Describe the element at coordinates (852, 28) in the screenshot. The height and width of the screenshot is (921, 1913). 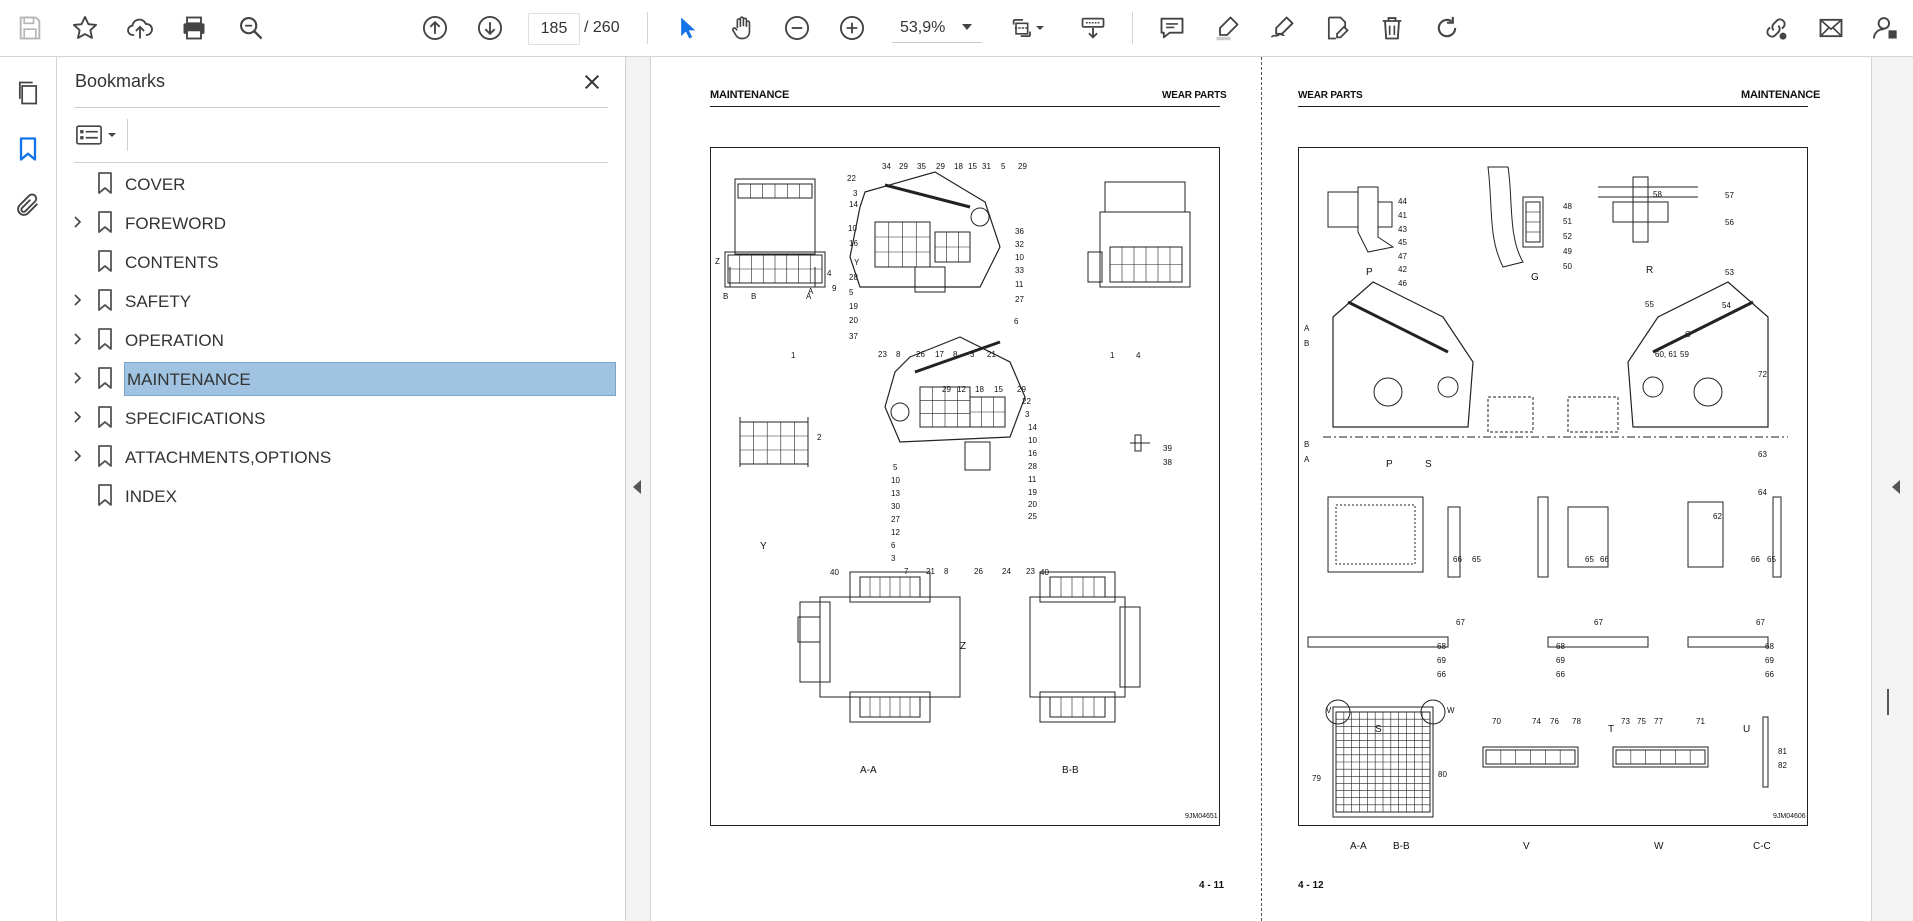
I see `zoom-in-icon` at that location.